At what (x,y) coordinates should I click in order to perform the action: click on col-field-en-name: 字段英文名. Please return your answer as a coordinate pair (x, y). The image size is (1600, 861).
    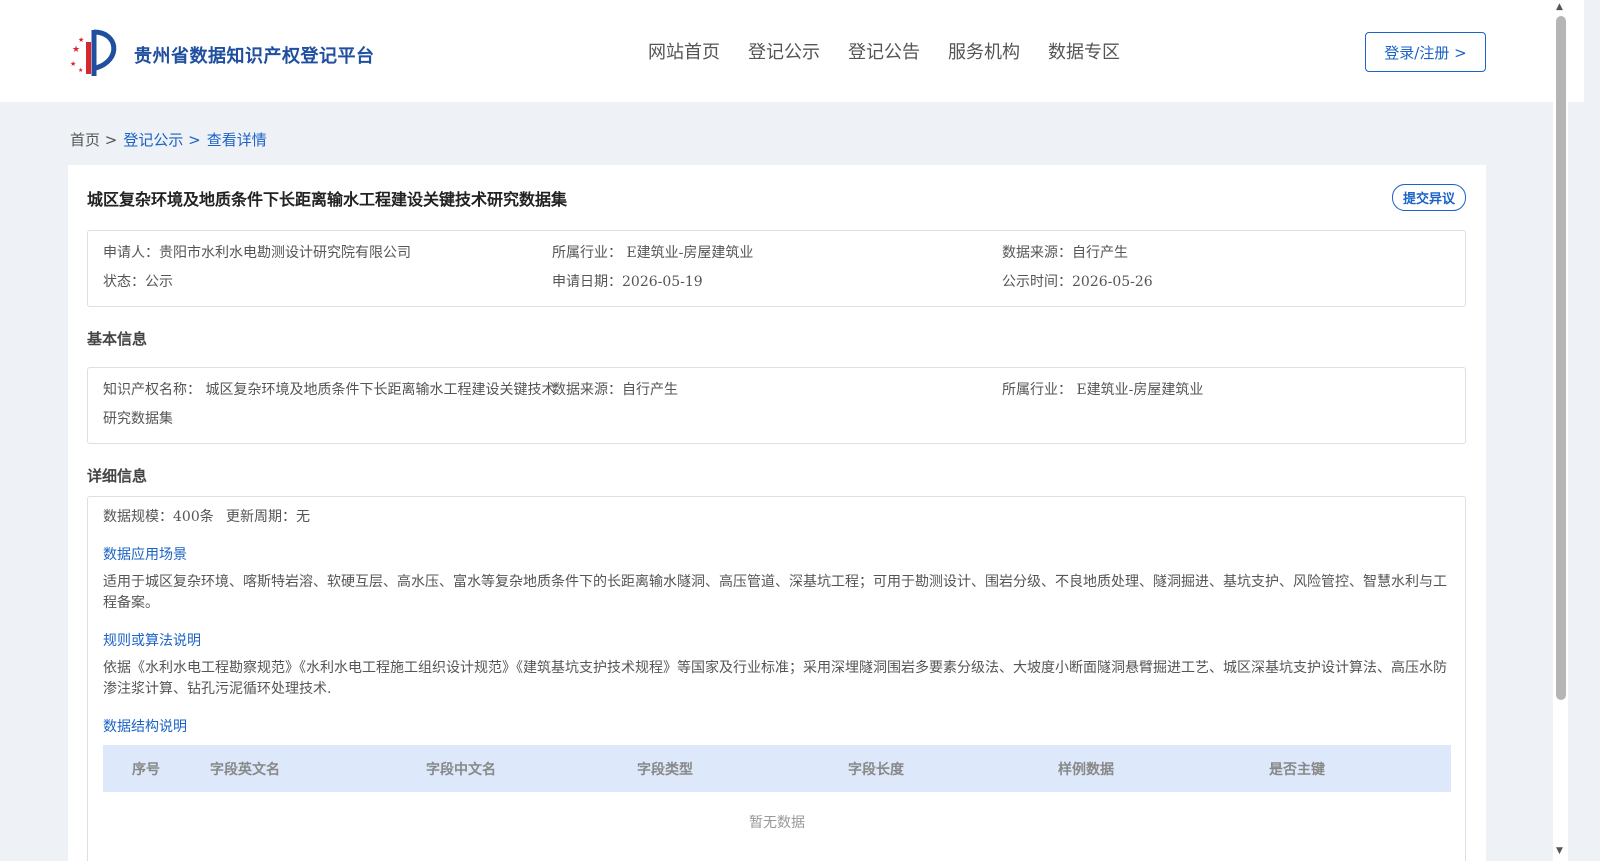
    Looking at the image, I should click on (245, 770).